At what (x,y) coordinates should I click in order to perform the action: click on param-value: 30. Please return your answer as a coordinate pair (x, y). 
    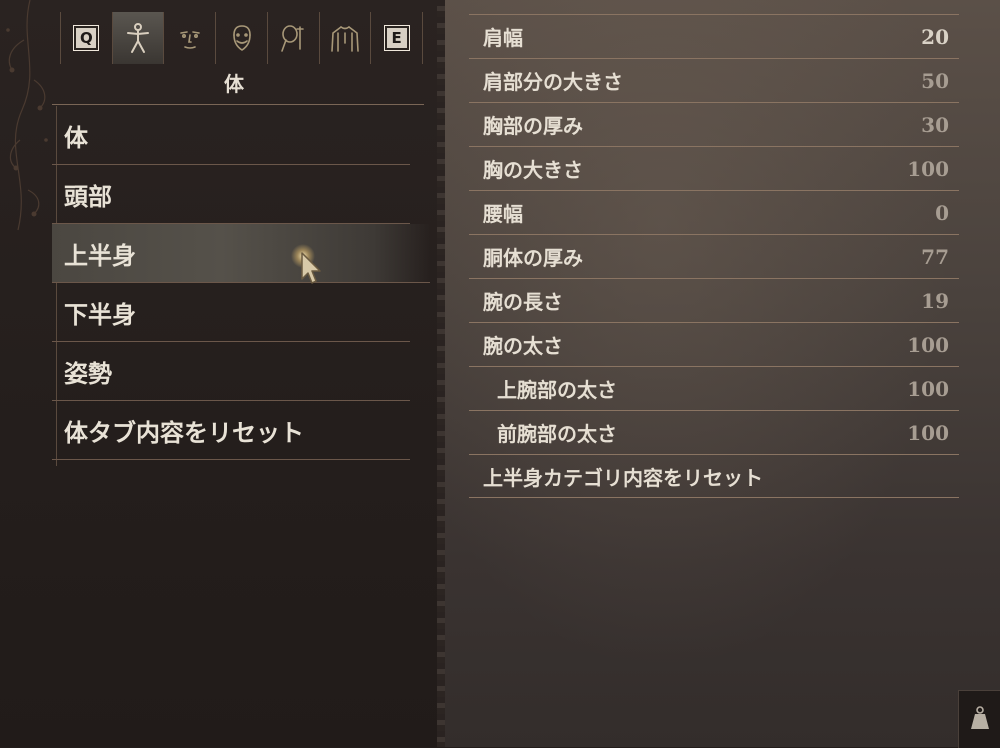
    Looking at the image, I should click on (935, 124).